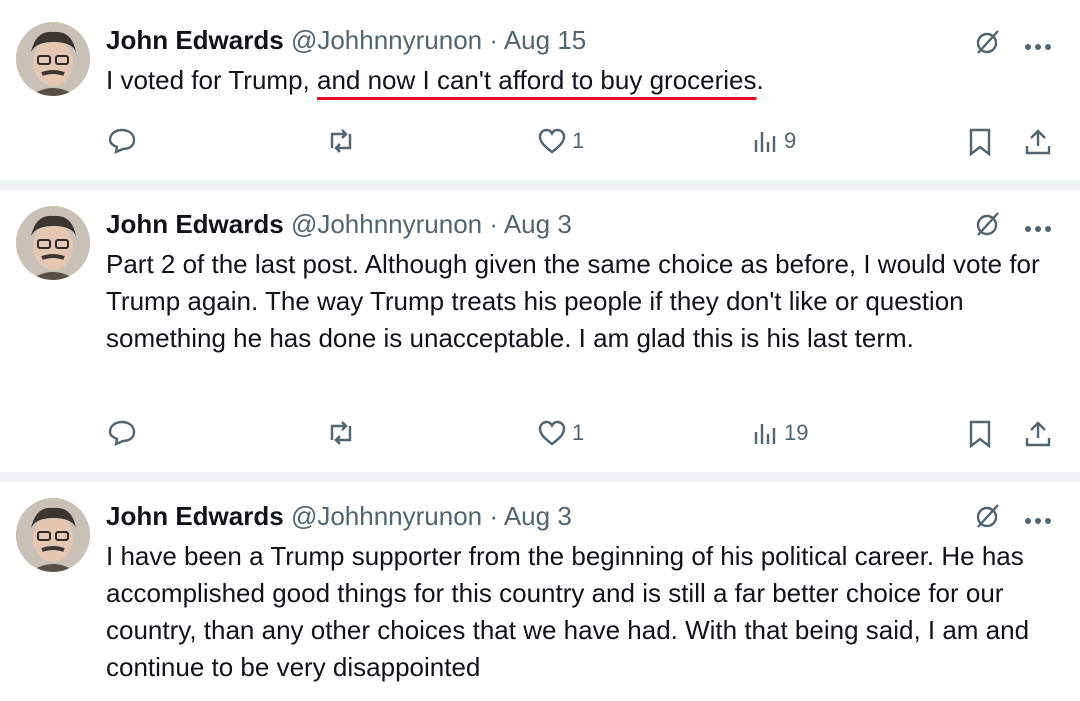 The image size is (1080, 701). What do you see at coordinates (545, 40) in the screenshot?
I see `tweet-date: Aug 15` at bounding box center [545, 40].